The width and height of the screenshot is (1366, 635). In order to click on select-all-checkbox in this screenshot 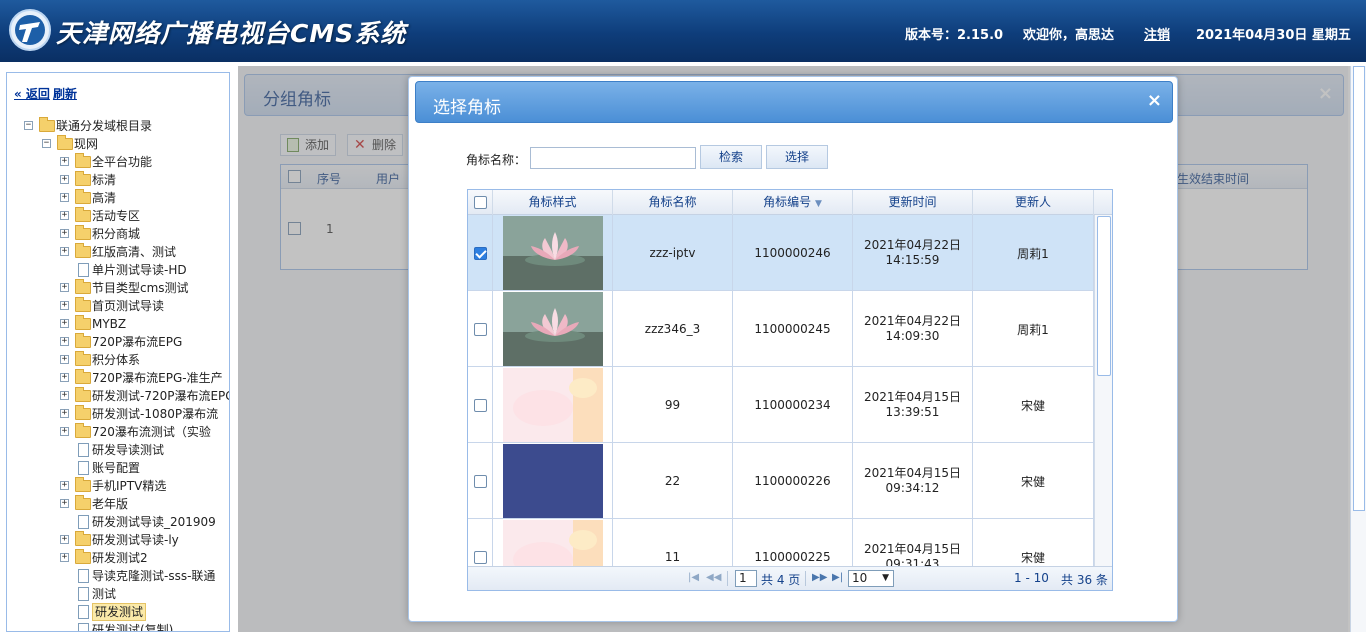, I will do `click(480, 202)`.